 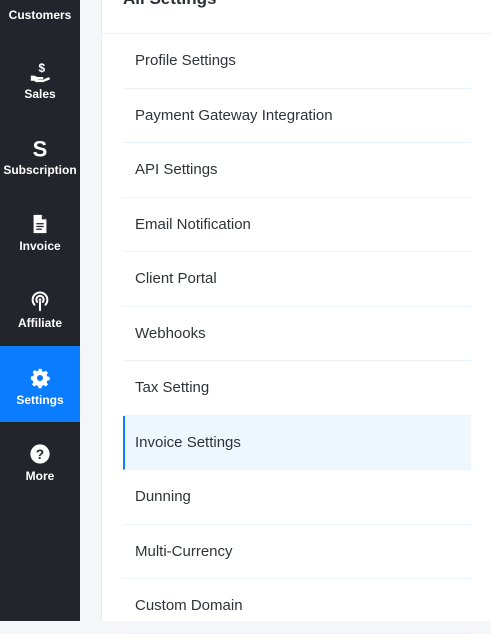 I want to click on settings-item-tax: Tax Setting, so click(x=297, y=388).